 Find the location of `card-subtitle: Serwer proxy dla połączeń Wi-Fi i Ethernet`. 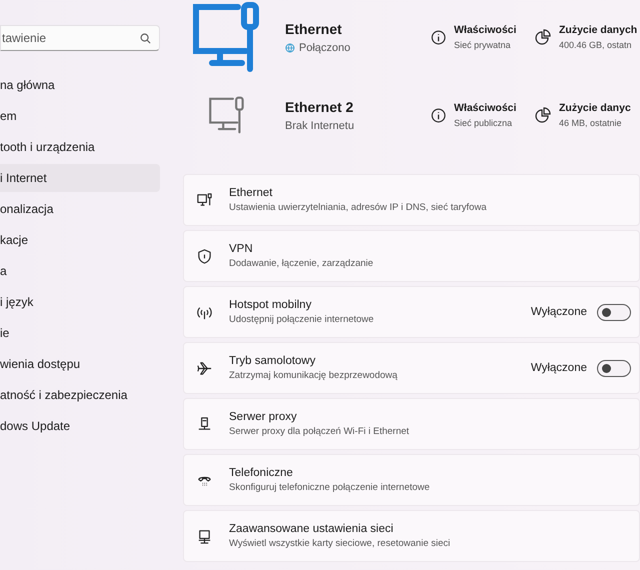

card-subtitle: Serwer proxy dla połączeń Wi-Fi i Ethernet is located at coordinates (319, 431).